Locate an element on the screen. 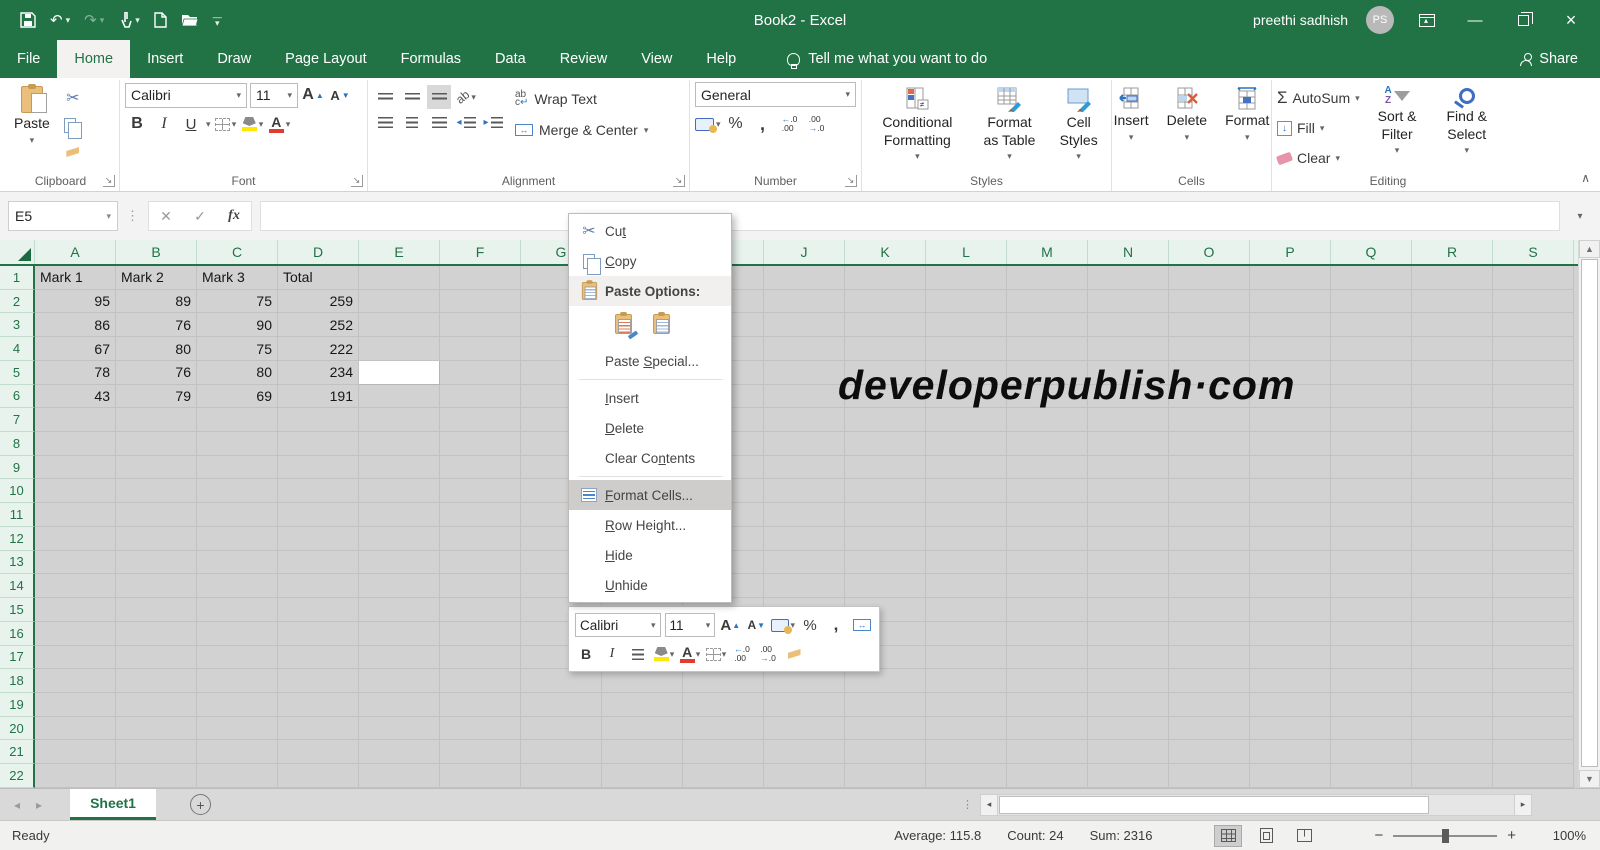 The height and width of the screenshot is (850, 1600). cell-D3: 252 is located at coordinates (318, 325).